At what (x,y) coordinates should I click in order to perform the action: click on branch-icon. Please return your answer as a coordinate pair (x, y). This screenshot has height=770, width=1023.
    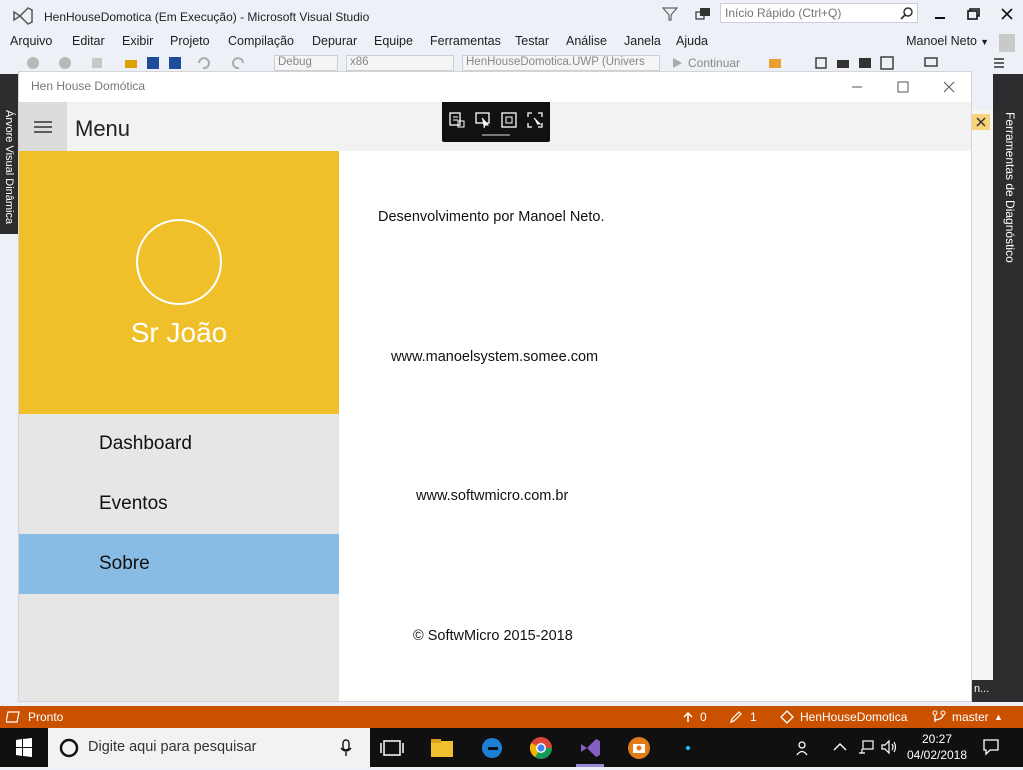
    Looking at the image, I should click on (939, 717).